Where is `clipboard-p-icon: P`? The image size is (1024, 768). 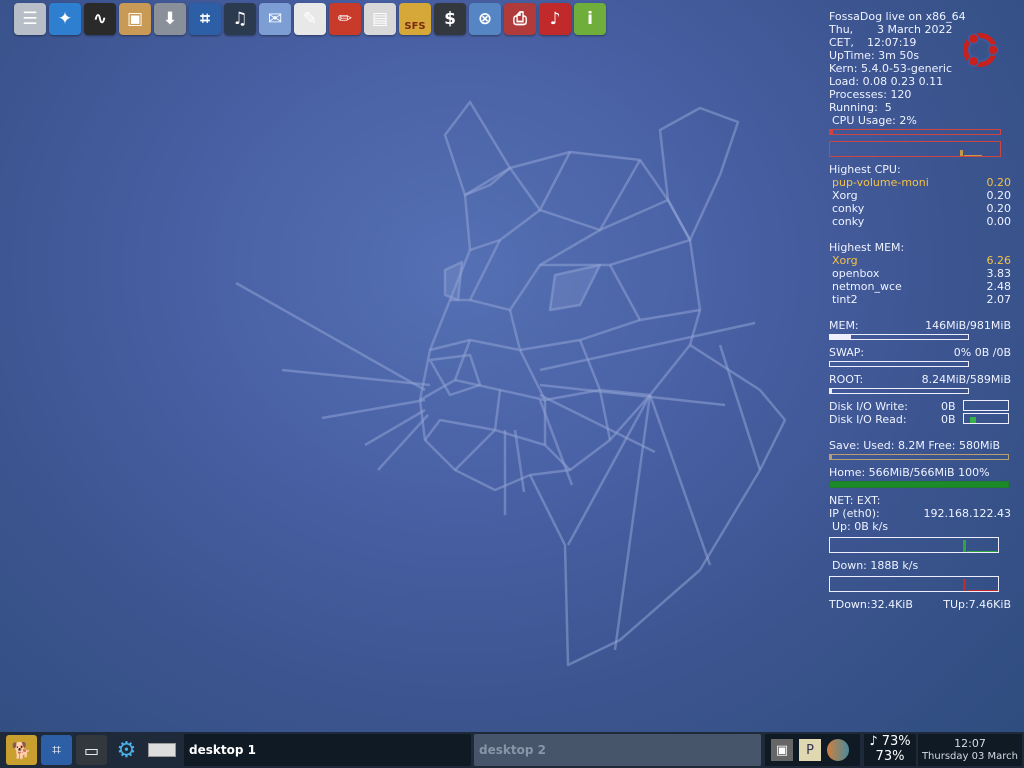
clipboard-p-icon: P is located at coordinates (810, 750).